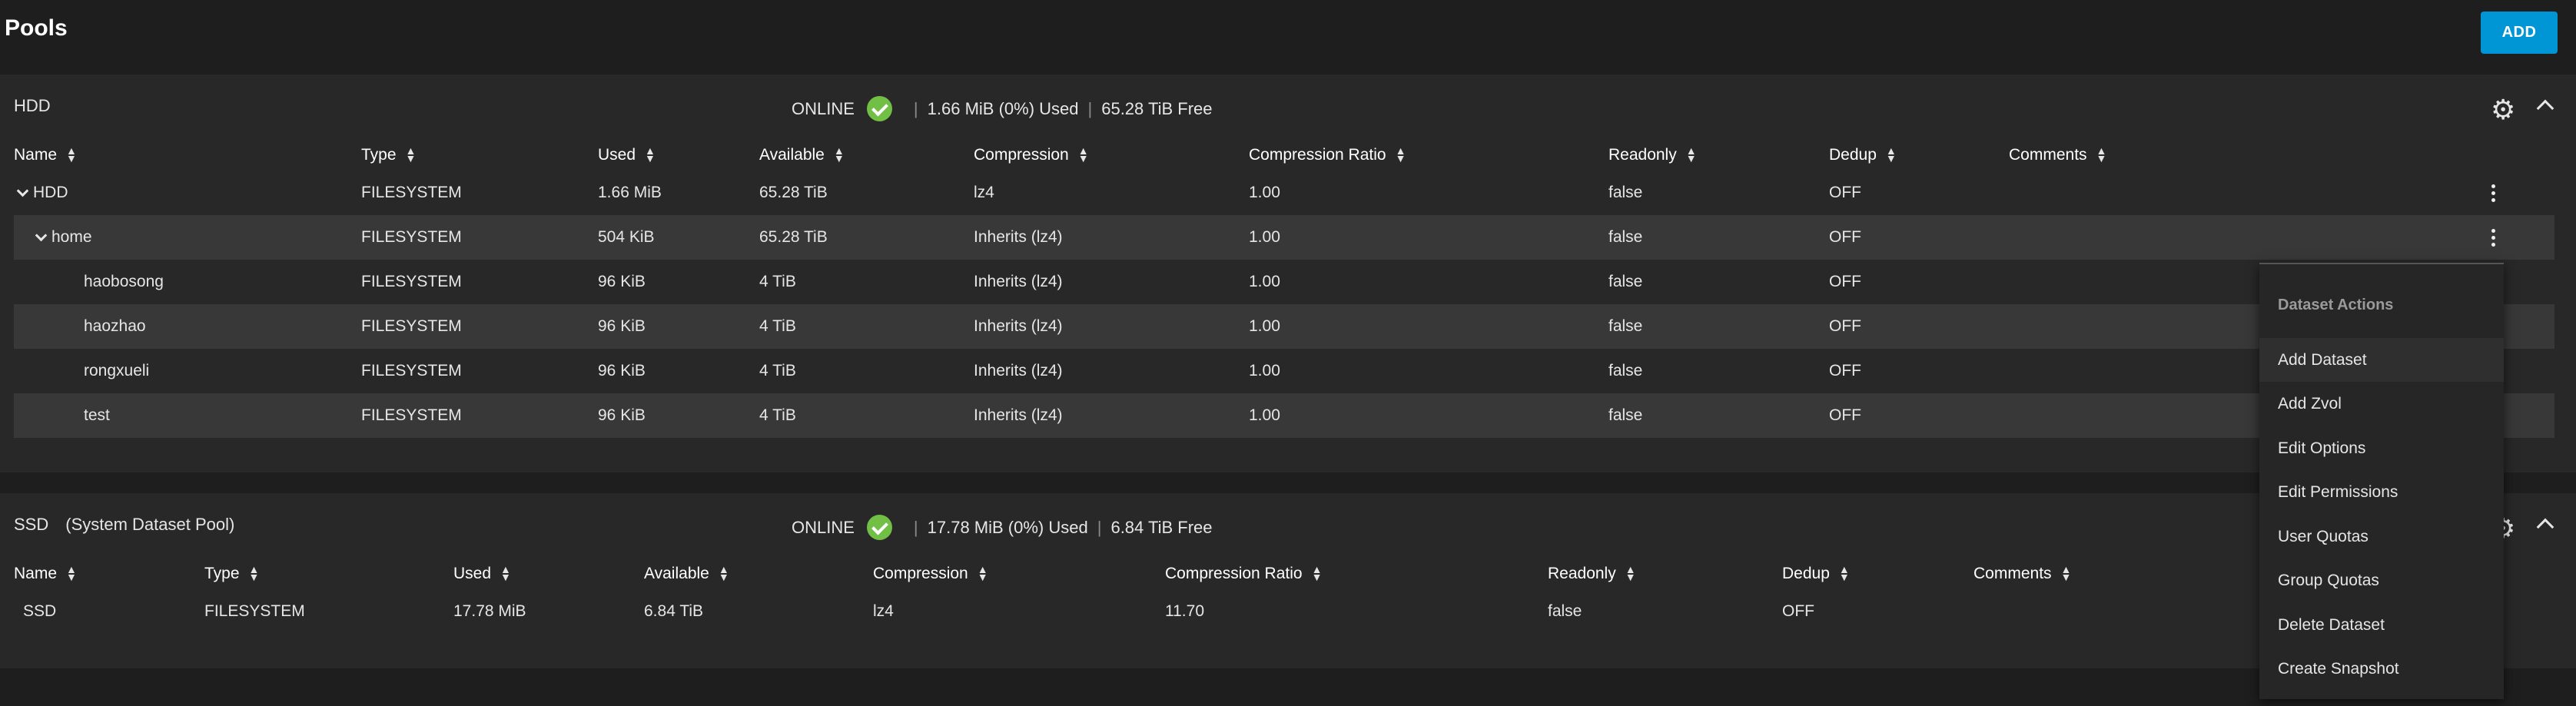 The width and height of the screenshot is (2576, 706). I want to click on column-header-label: Compression, so click(1021, 155).